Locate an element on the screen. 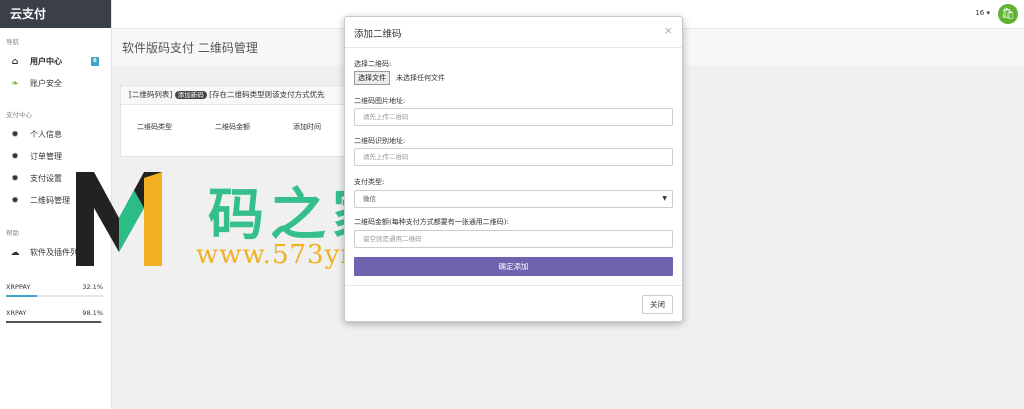 Image resolution: width=1024 pixels, height=409 pixels. cloud-download-icon: ☁ is located at coordinates (15, 253).